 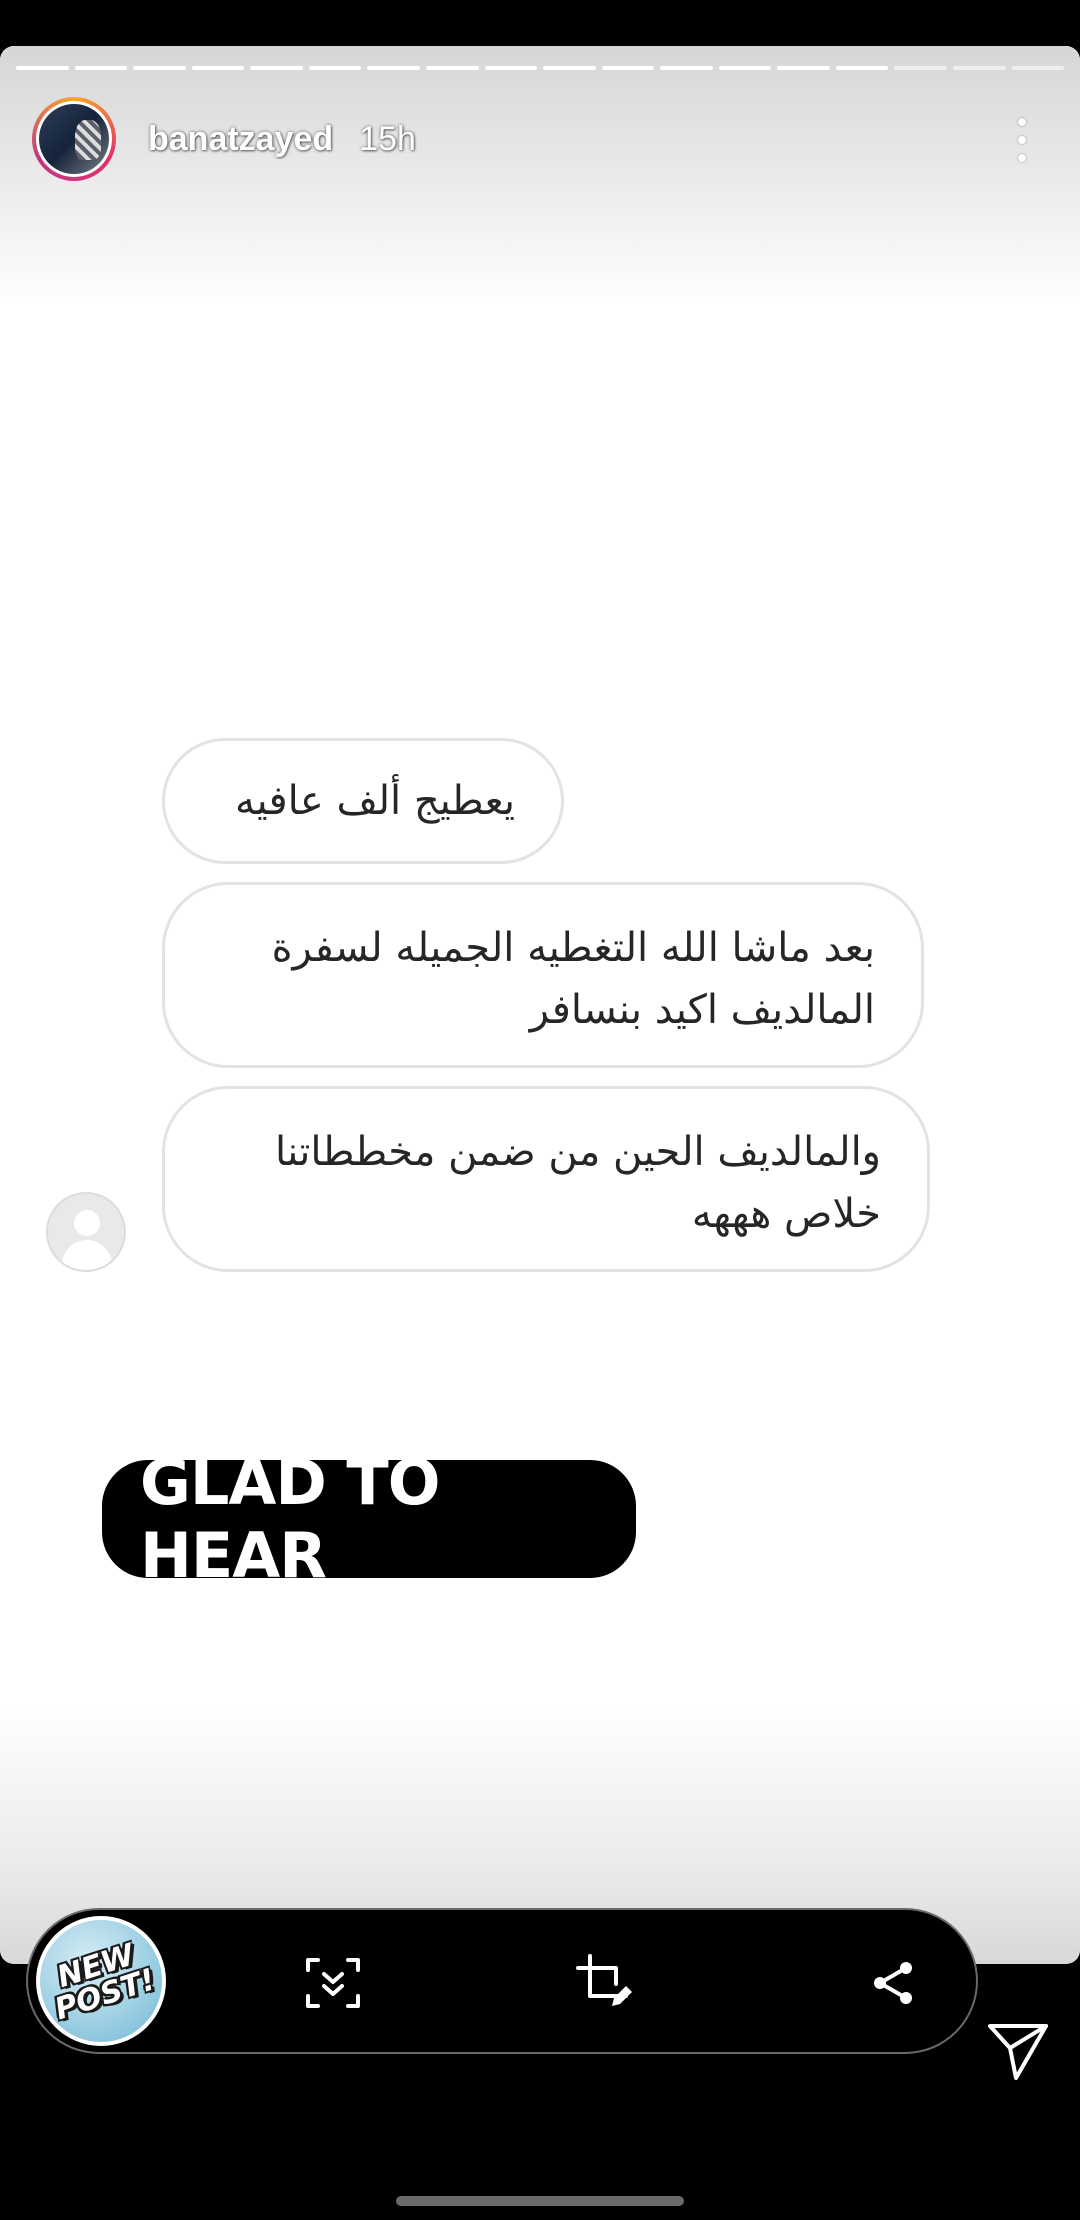 I want to click on profile-picture, so click(x=74, y=139).